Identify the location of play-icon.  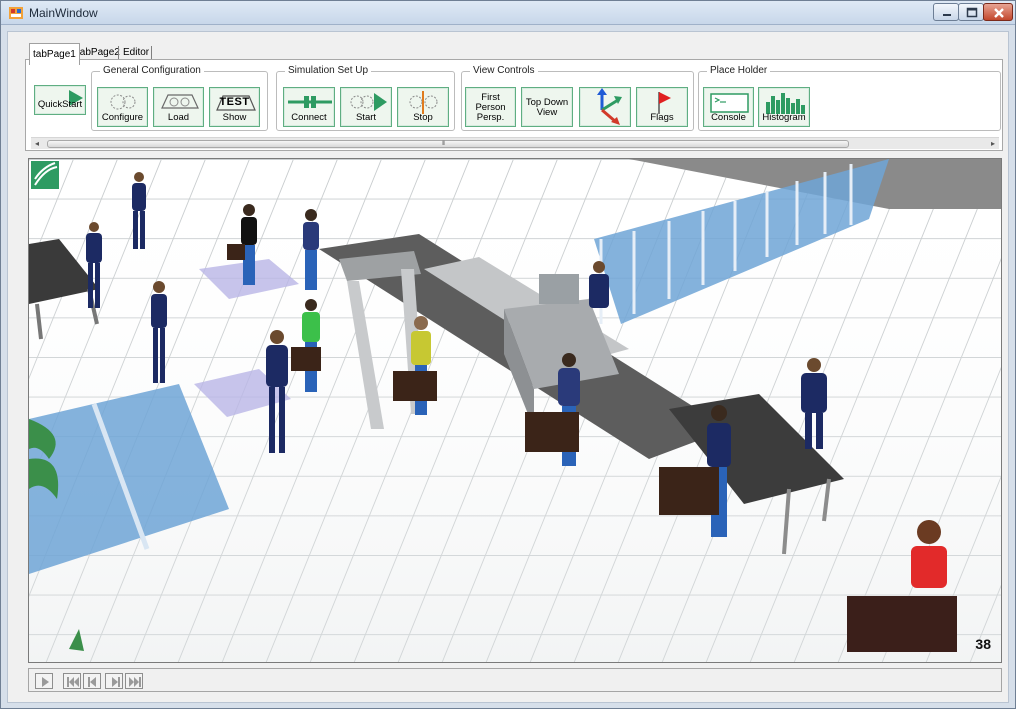
(45, 682).